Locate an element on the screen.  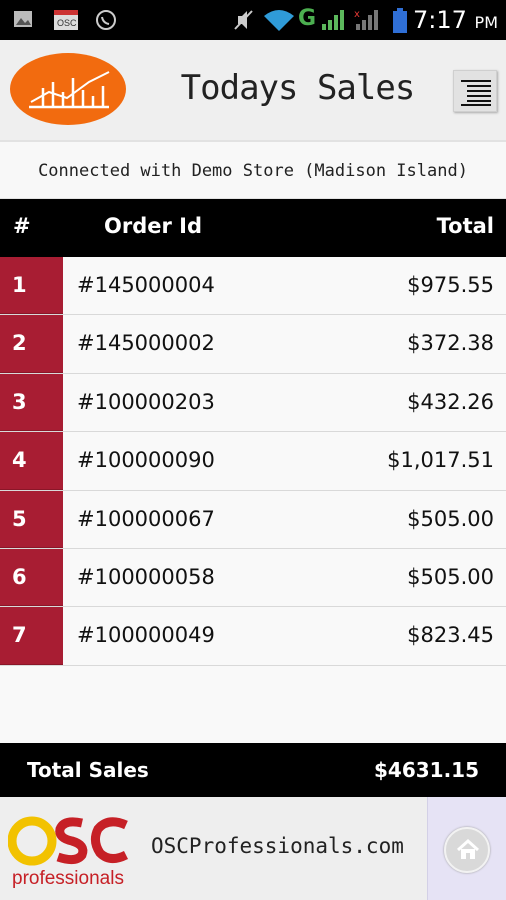
column-header-total: Total is located at coordinates (465, 226).